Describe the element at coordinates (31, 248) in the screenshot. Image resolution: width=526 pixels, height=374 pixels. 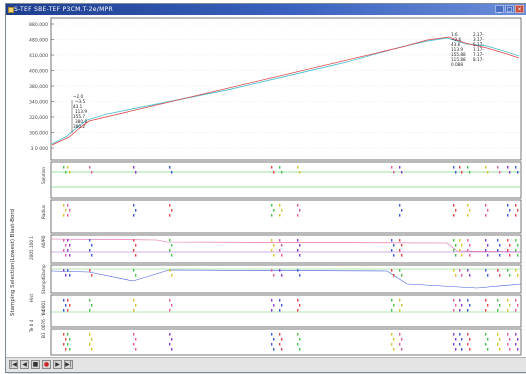
I see `panel-side-label: 2005.100 1` at that location.